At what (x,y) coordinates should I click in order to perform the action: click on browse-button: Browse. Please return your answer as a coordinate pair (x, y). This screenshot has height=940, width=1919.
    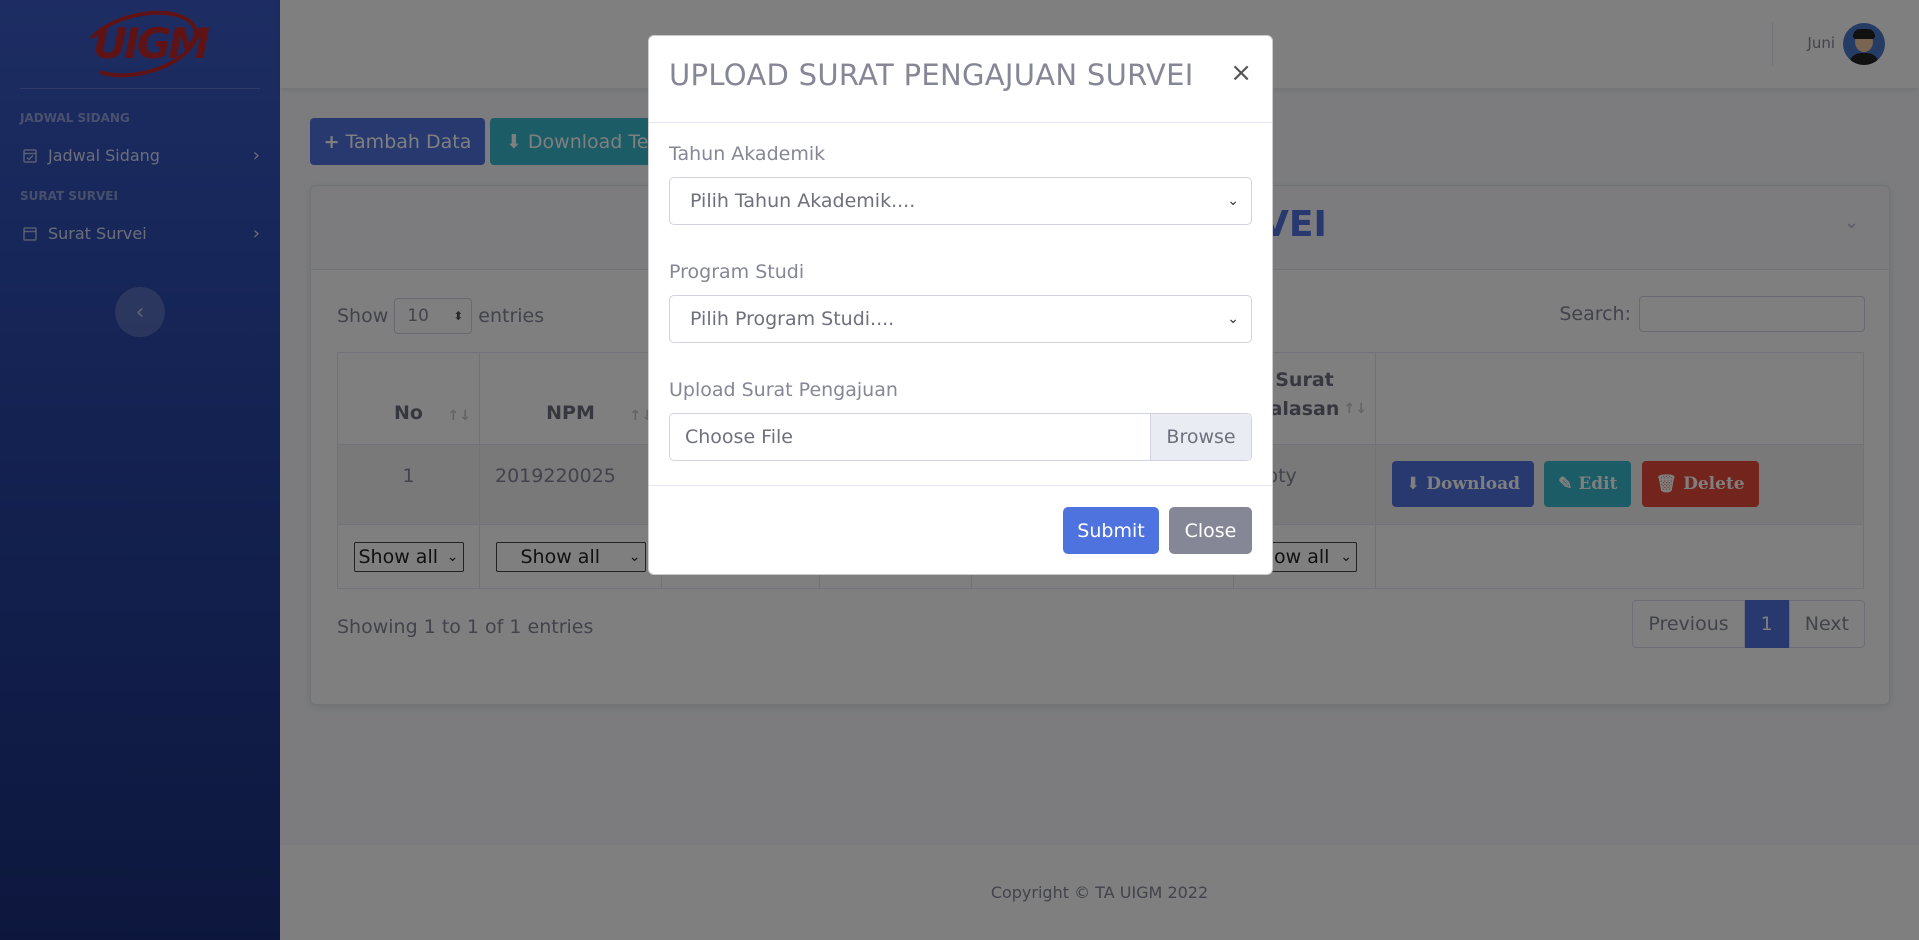
    Looking at the image, I should click on (1200, 437).